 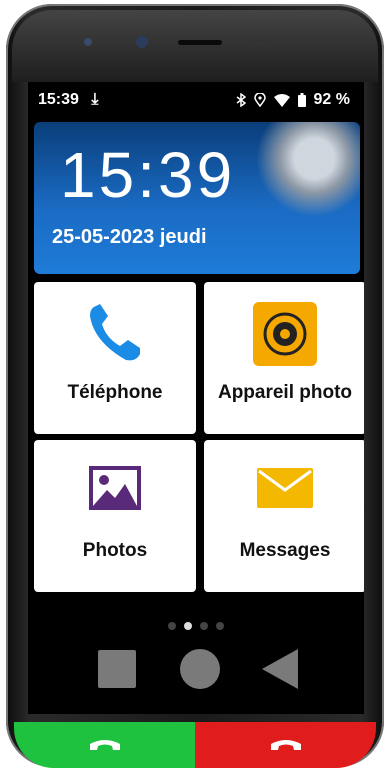 What do you see at coordinates (200, 669) in the screenshot?
I see `home-button` at bounding box center [200, 669].